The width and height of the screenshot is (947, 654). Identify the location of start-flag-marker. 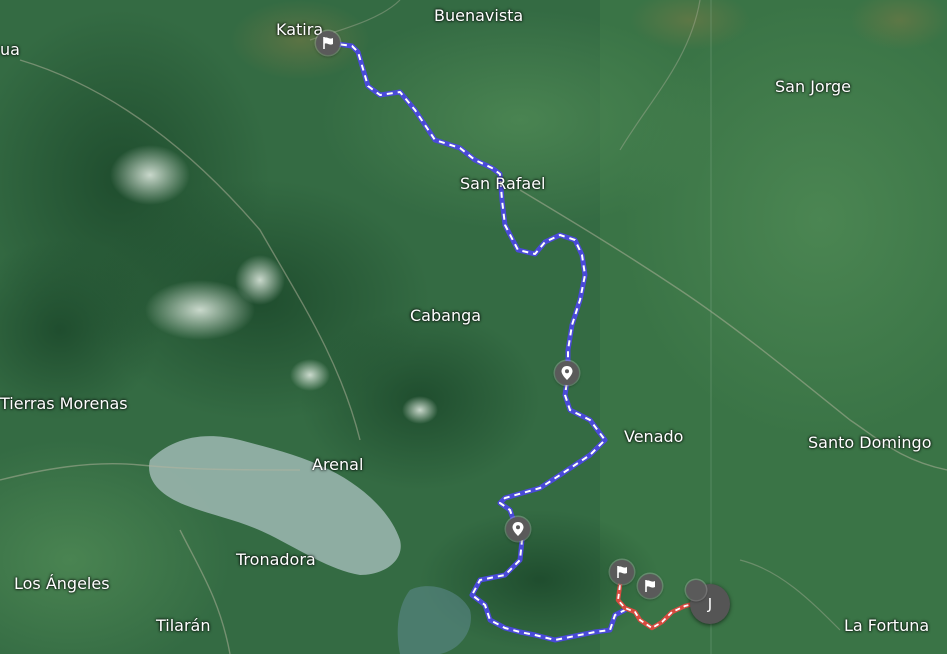
(328, 43).